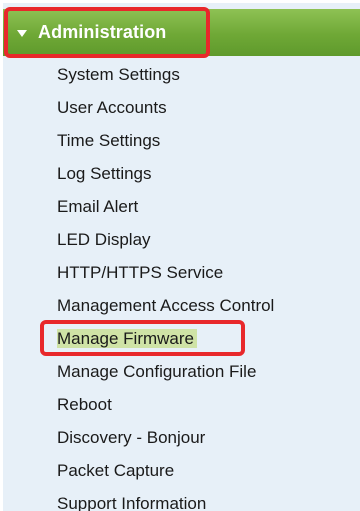 This screenshot has width=360, height=511. Describe the element at coordinates (104, 239) in the screenshot. I see `menu-item-label: LED Display` at that location.